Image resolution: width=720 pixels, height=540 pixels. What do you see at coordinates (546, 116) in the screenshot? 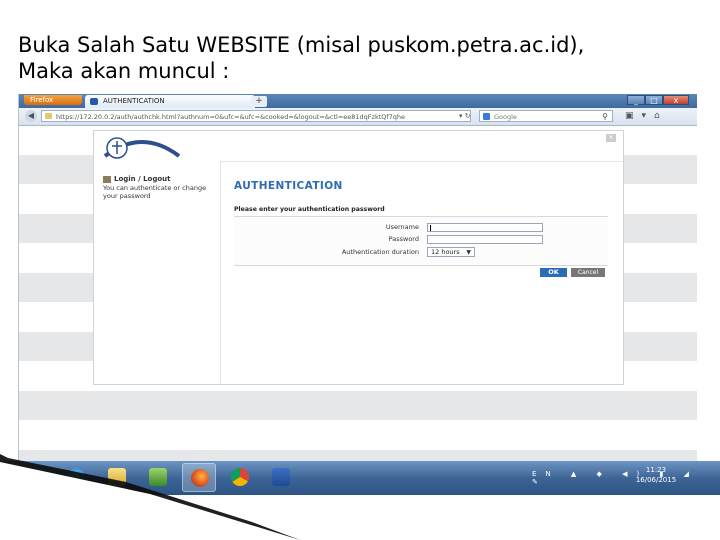
I see `search-input: Google ⚲` at bounding box center [546, 116].